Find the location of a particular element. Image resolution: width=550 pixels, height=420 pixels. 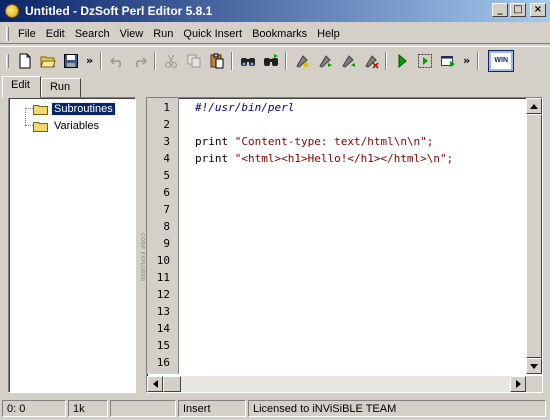

cut-button is located at coordinates (170, 60).